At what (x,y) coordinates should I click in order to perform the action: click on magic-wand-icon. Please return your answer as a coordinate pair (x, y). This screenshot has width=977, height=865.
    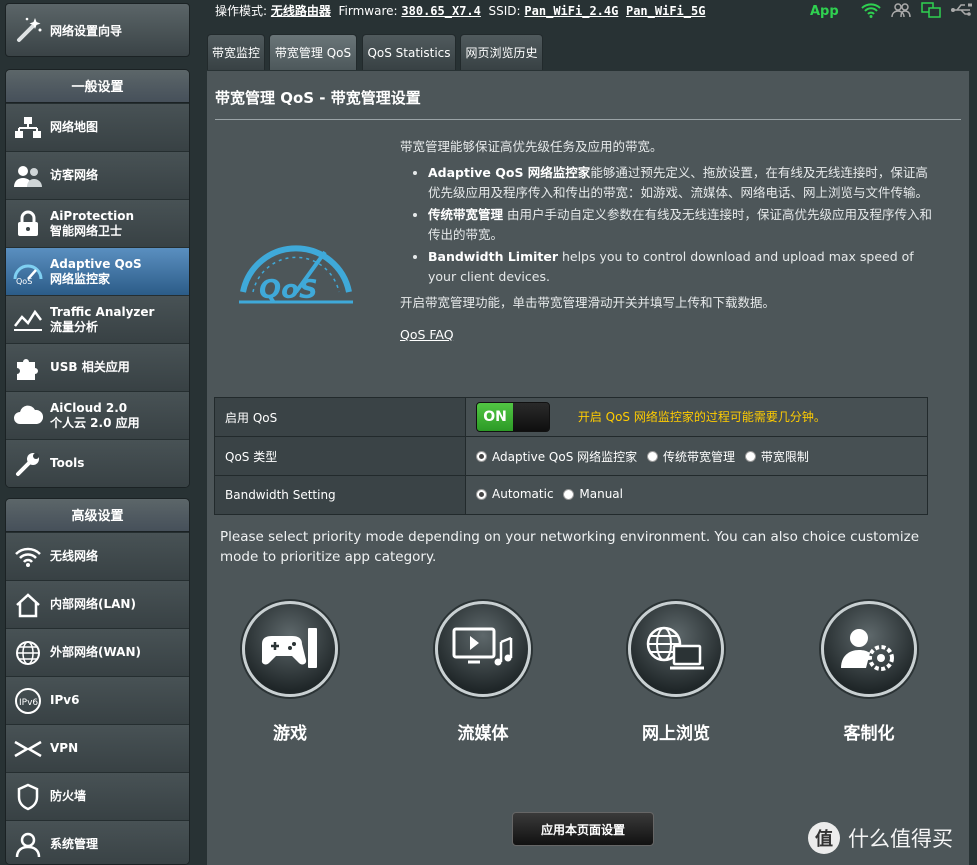
    Looking at the image, I should click on (28, 30).